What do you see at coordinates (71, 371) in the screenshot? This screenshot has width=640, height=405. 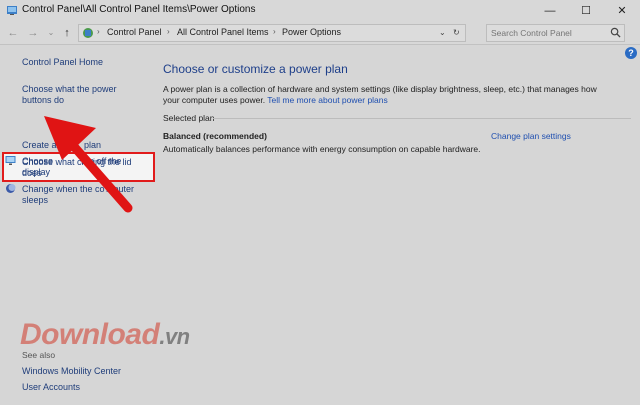 I see `sidebar-link-mobility-center: Windows Mobility Center` at bounding box center [71, 371].